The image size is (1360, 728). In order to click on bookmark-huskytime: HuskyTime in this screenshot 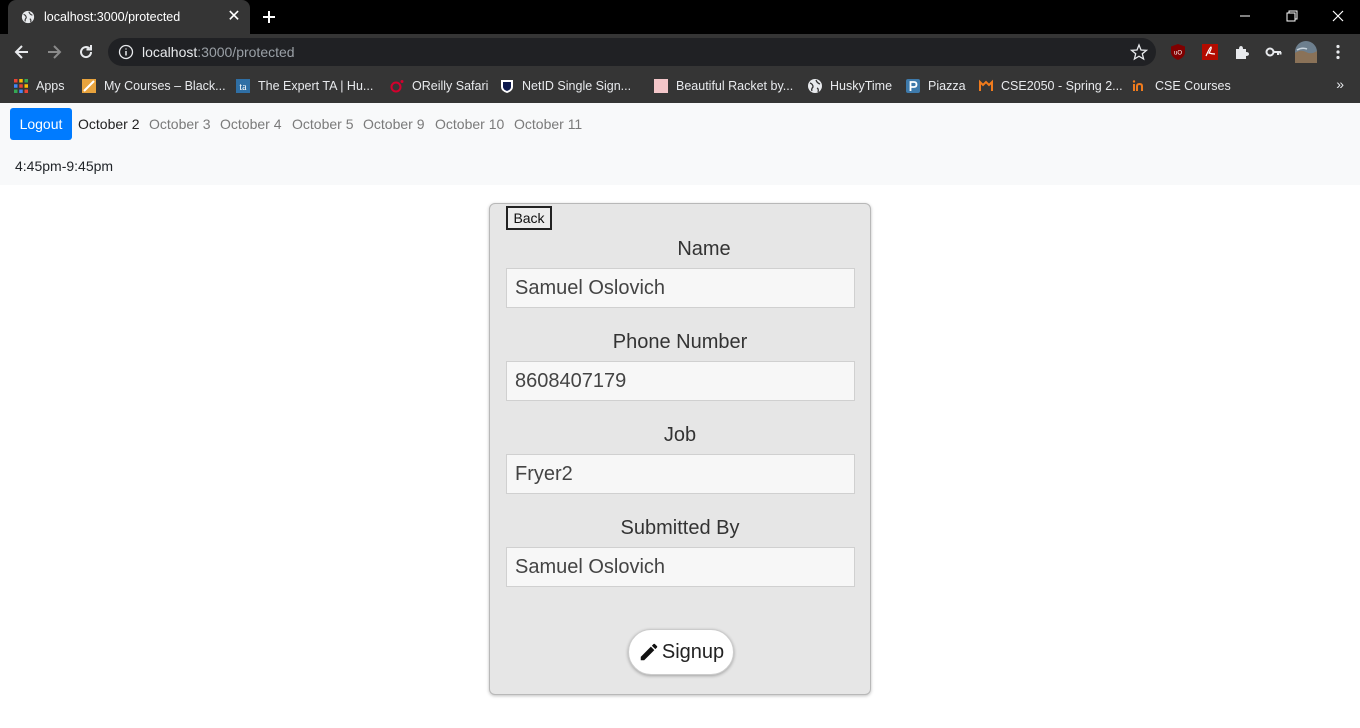, I will do `click(849, 86)`.